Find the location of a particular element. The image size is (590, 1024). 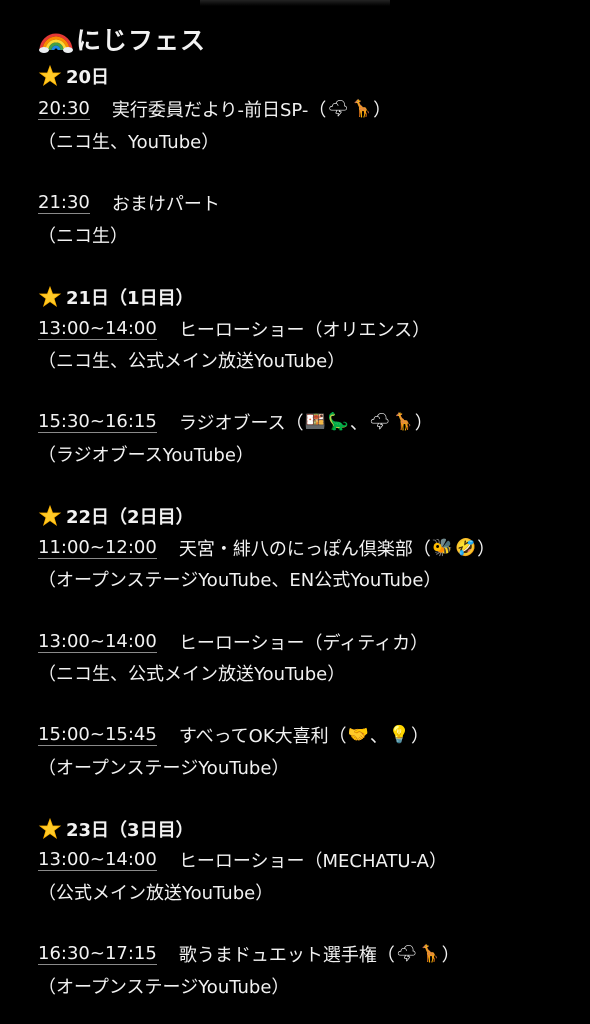

bee-icon: 🐝 is located at coordinates (442, 548).